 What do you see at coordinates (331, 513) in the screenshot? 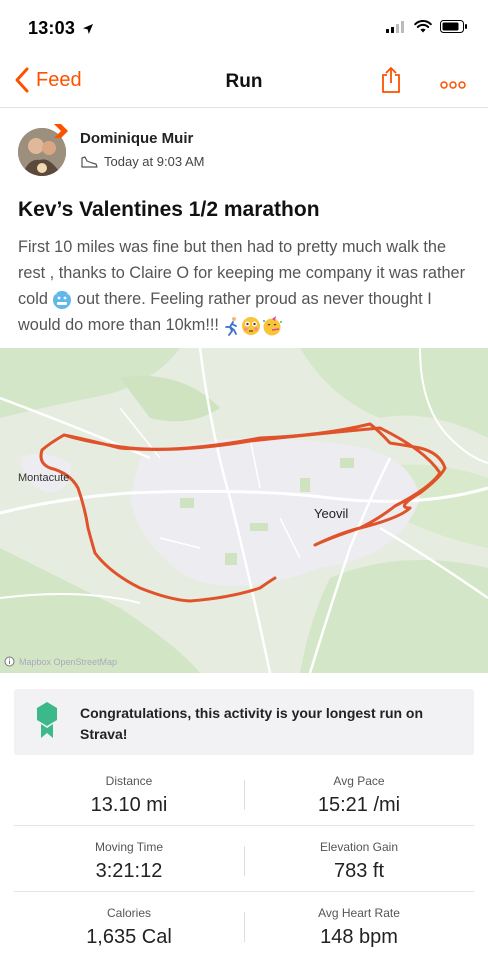
I see `map-label-yeovil: Yeovil` at bounding box center [331, 513].